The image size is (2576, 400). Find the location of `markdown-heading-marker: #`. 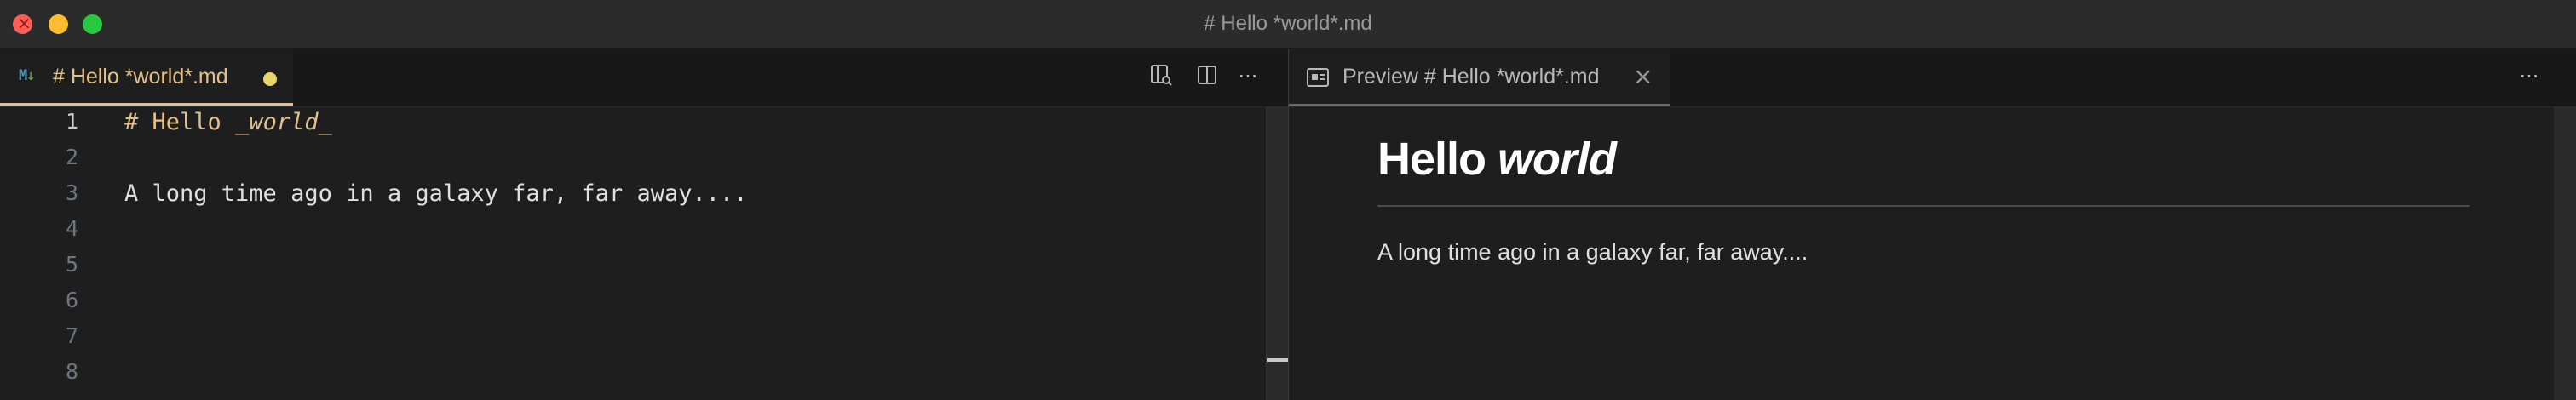

markdown-heading-marker: # is located at coordinates (131, 122).